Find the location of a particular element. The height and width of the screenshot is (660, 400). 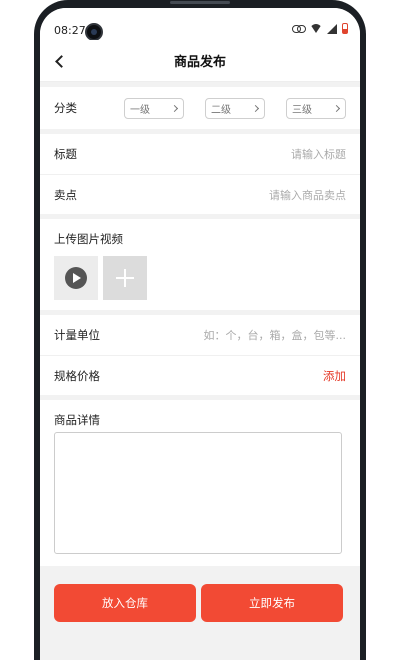

page-title: 商品发布 is located at coordinates (199, 62).